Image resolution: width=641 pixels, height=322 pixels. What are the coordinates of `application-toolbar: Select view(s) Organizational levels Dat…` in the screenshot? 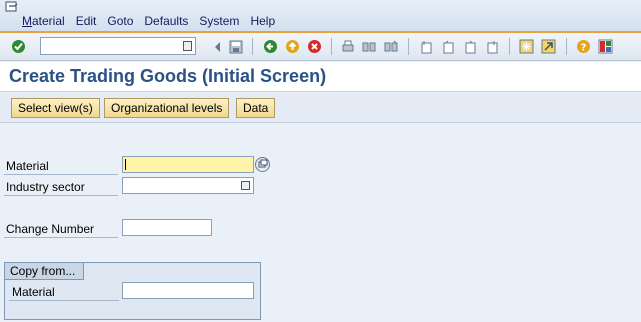 It's located at (320, 108).